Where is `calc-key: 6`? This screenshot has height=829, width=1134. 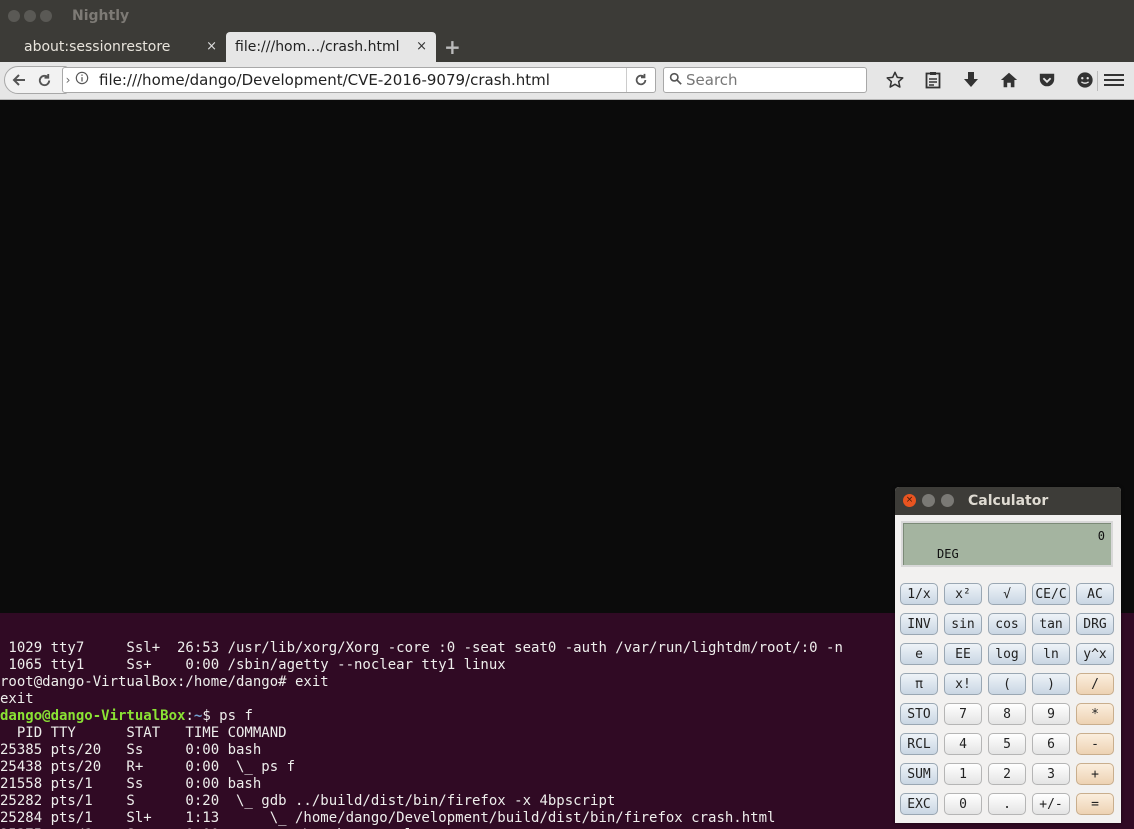 calc-key: 6 is located at coordinates (1051, 744).